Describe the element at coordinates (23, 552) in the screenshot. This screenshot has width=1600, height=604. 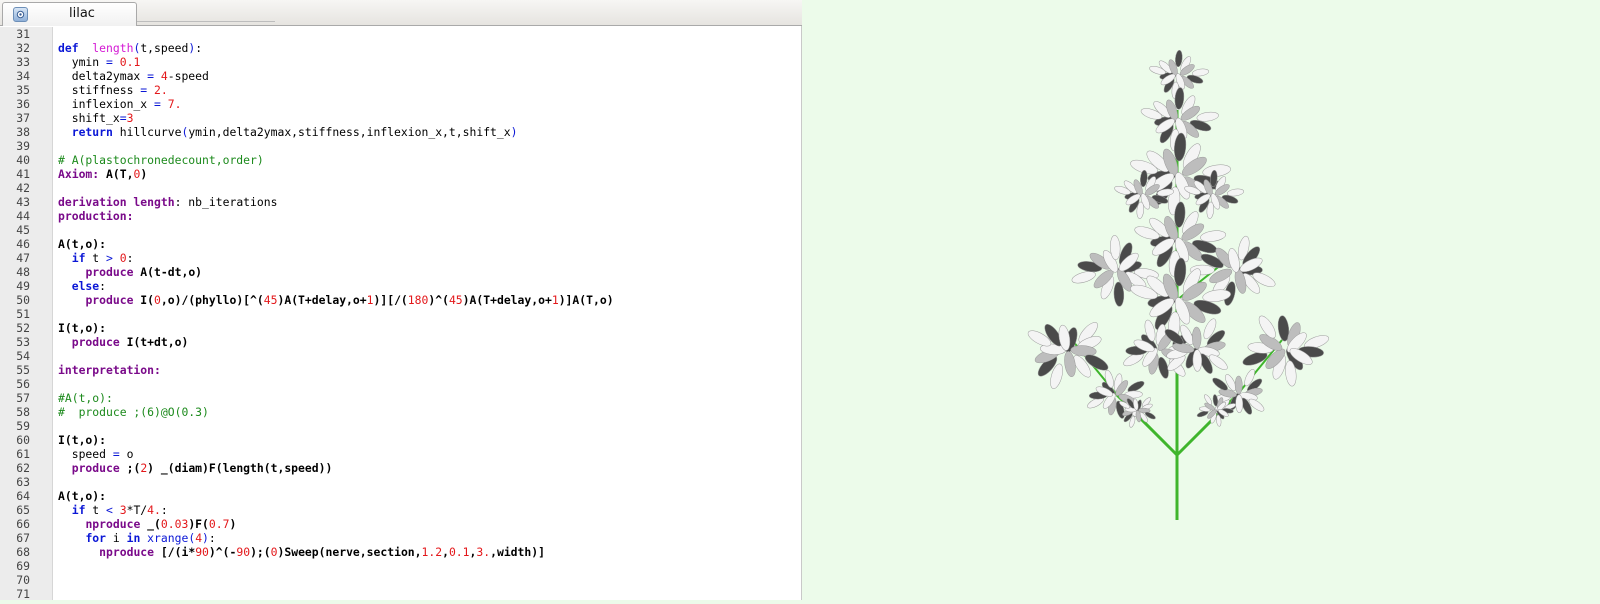
I see `line-number: 68` at that location.